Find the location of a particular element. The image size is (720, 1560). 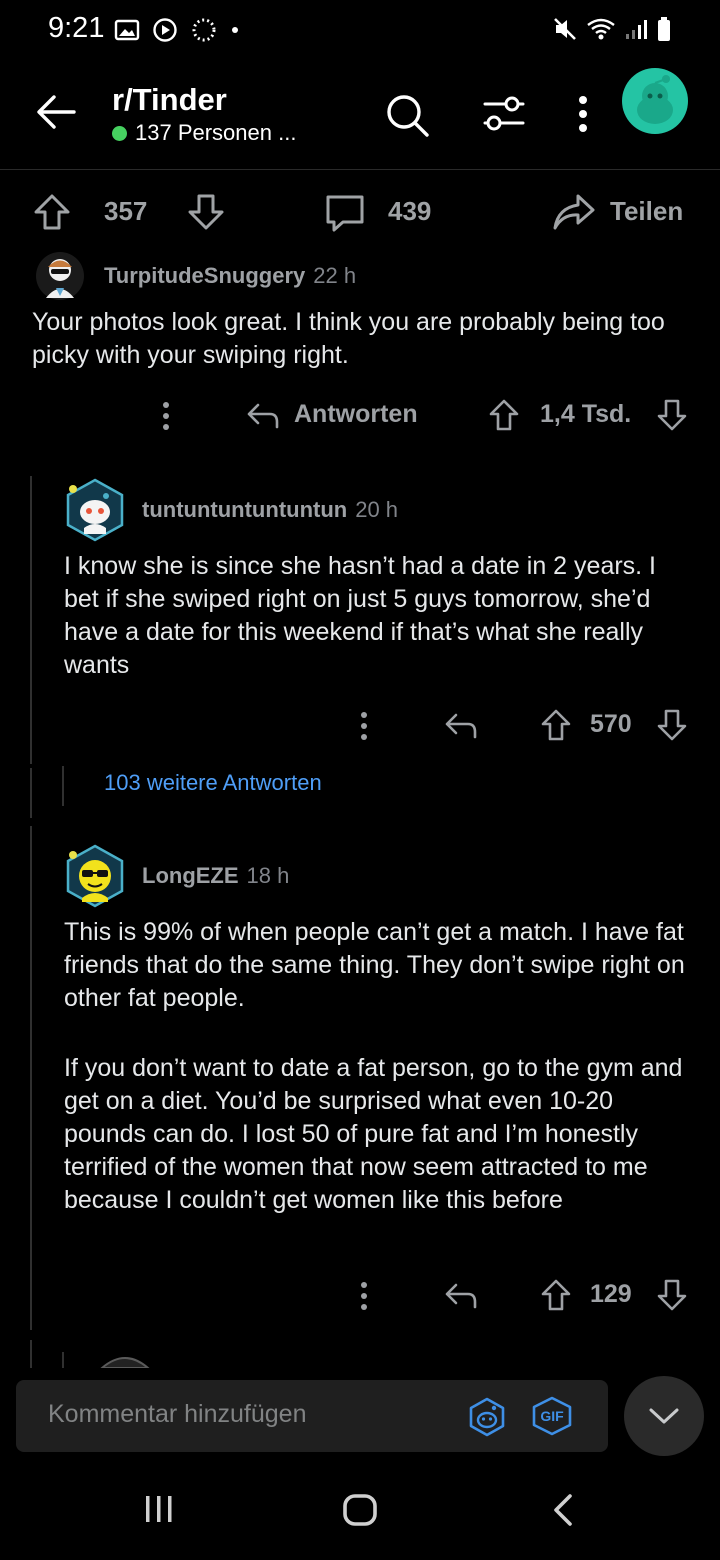

play-icon is located at coordinates (165, 30).